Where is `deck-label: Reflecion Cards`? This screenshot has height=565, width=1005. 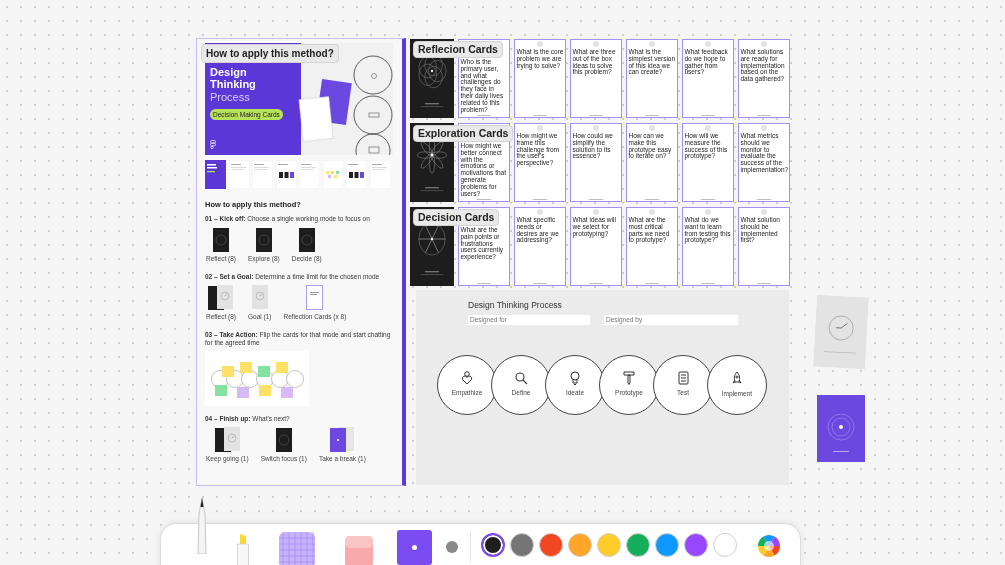 deck-label: Reflecion Cards is located at coordinates (458, 49).